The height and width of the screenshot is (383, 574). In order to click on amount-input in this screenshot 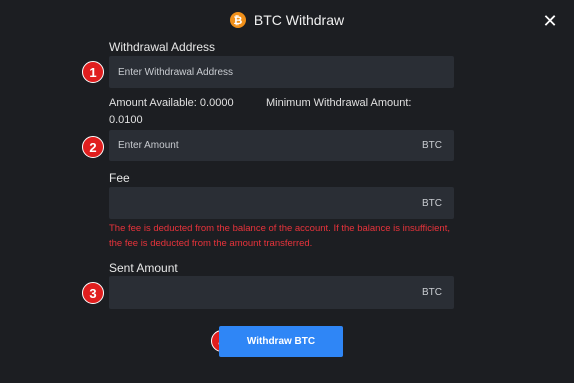, I will do `click(238, 145)`.